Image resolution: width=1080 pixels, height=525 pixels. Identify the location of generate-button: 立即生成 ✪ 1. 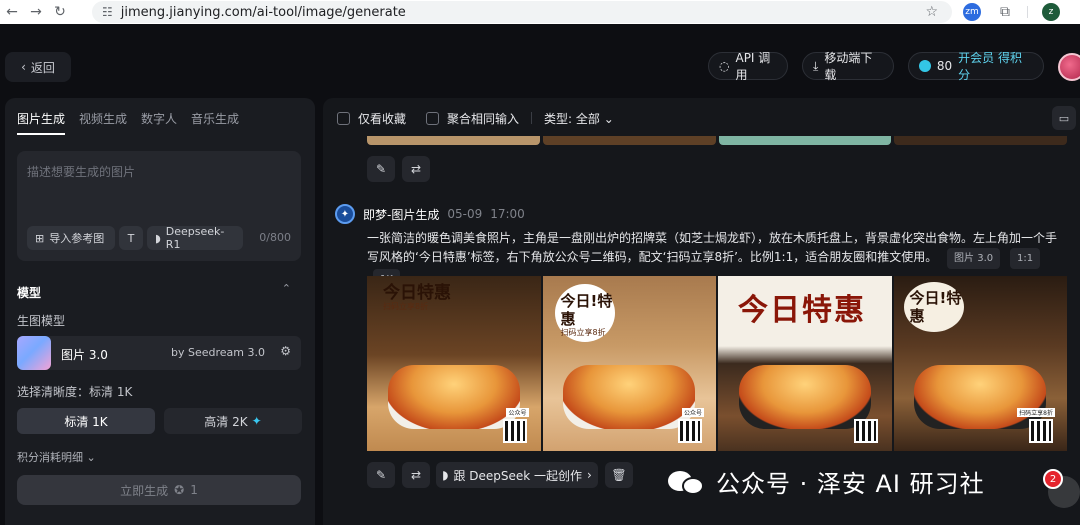
(159, 490).